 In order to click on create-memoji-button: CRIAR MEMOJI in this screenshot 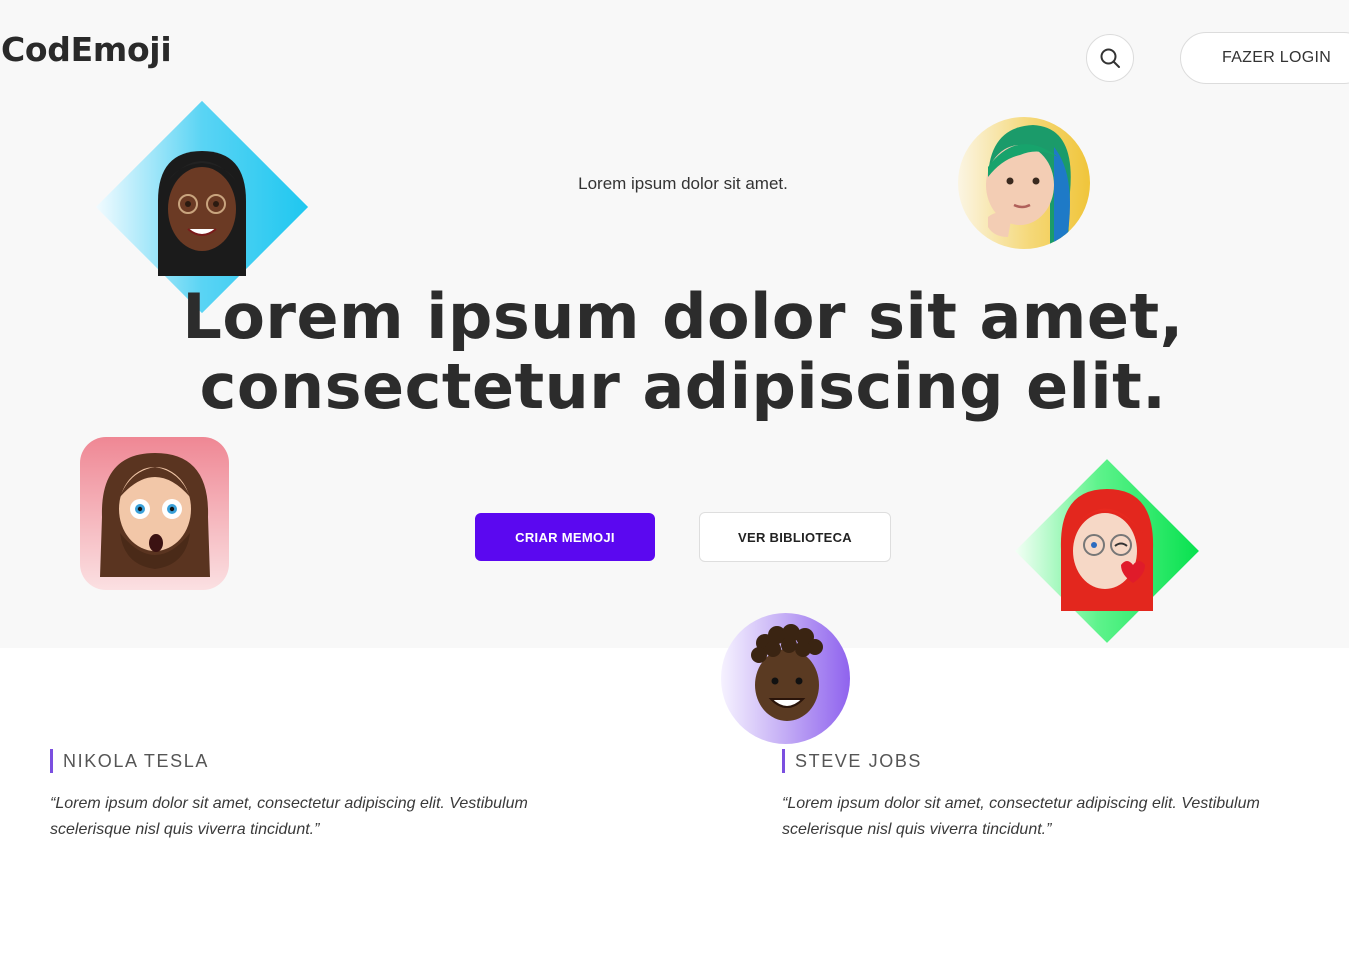, I will do `click(565, 537)`.